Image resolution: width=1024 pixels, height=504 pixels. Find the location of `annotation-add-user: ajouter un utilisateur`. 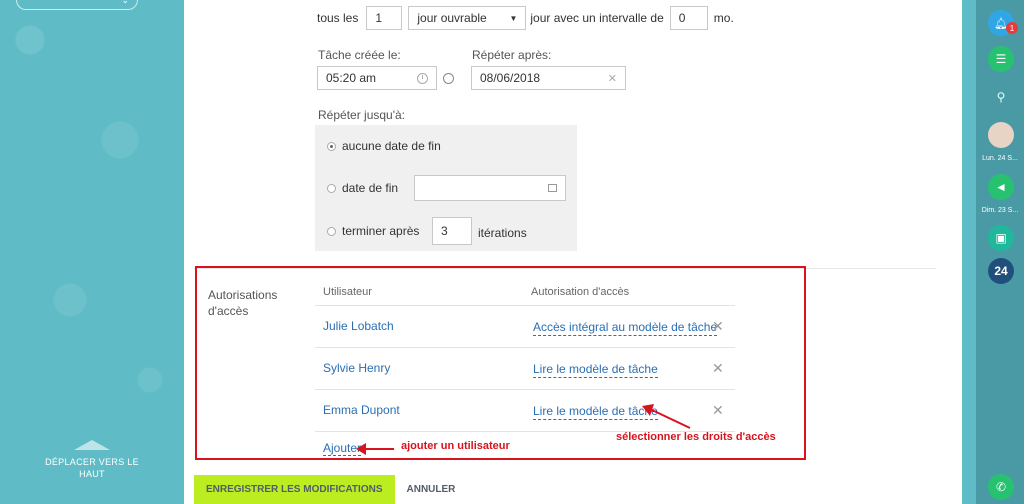

annotation-add-user: ajouter un utilisateur is located at coordinates (455, 446).